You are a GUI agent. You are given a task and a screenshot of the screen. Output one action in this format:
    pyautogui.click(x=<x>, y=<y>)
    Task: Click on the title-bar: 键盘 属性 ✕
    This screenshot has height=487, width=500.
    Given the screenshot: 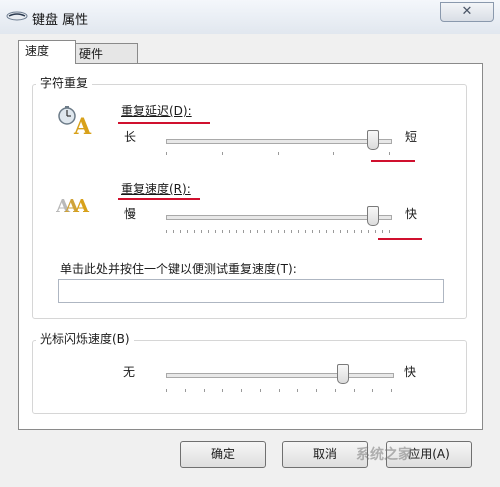 What is the action you would take?
    pyautogui.click(x=250, y=17)
    